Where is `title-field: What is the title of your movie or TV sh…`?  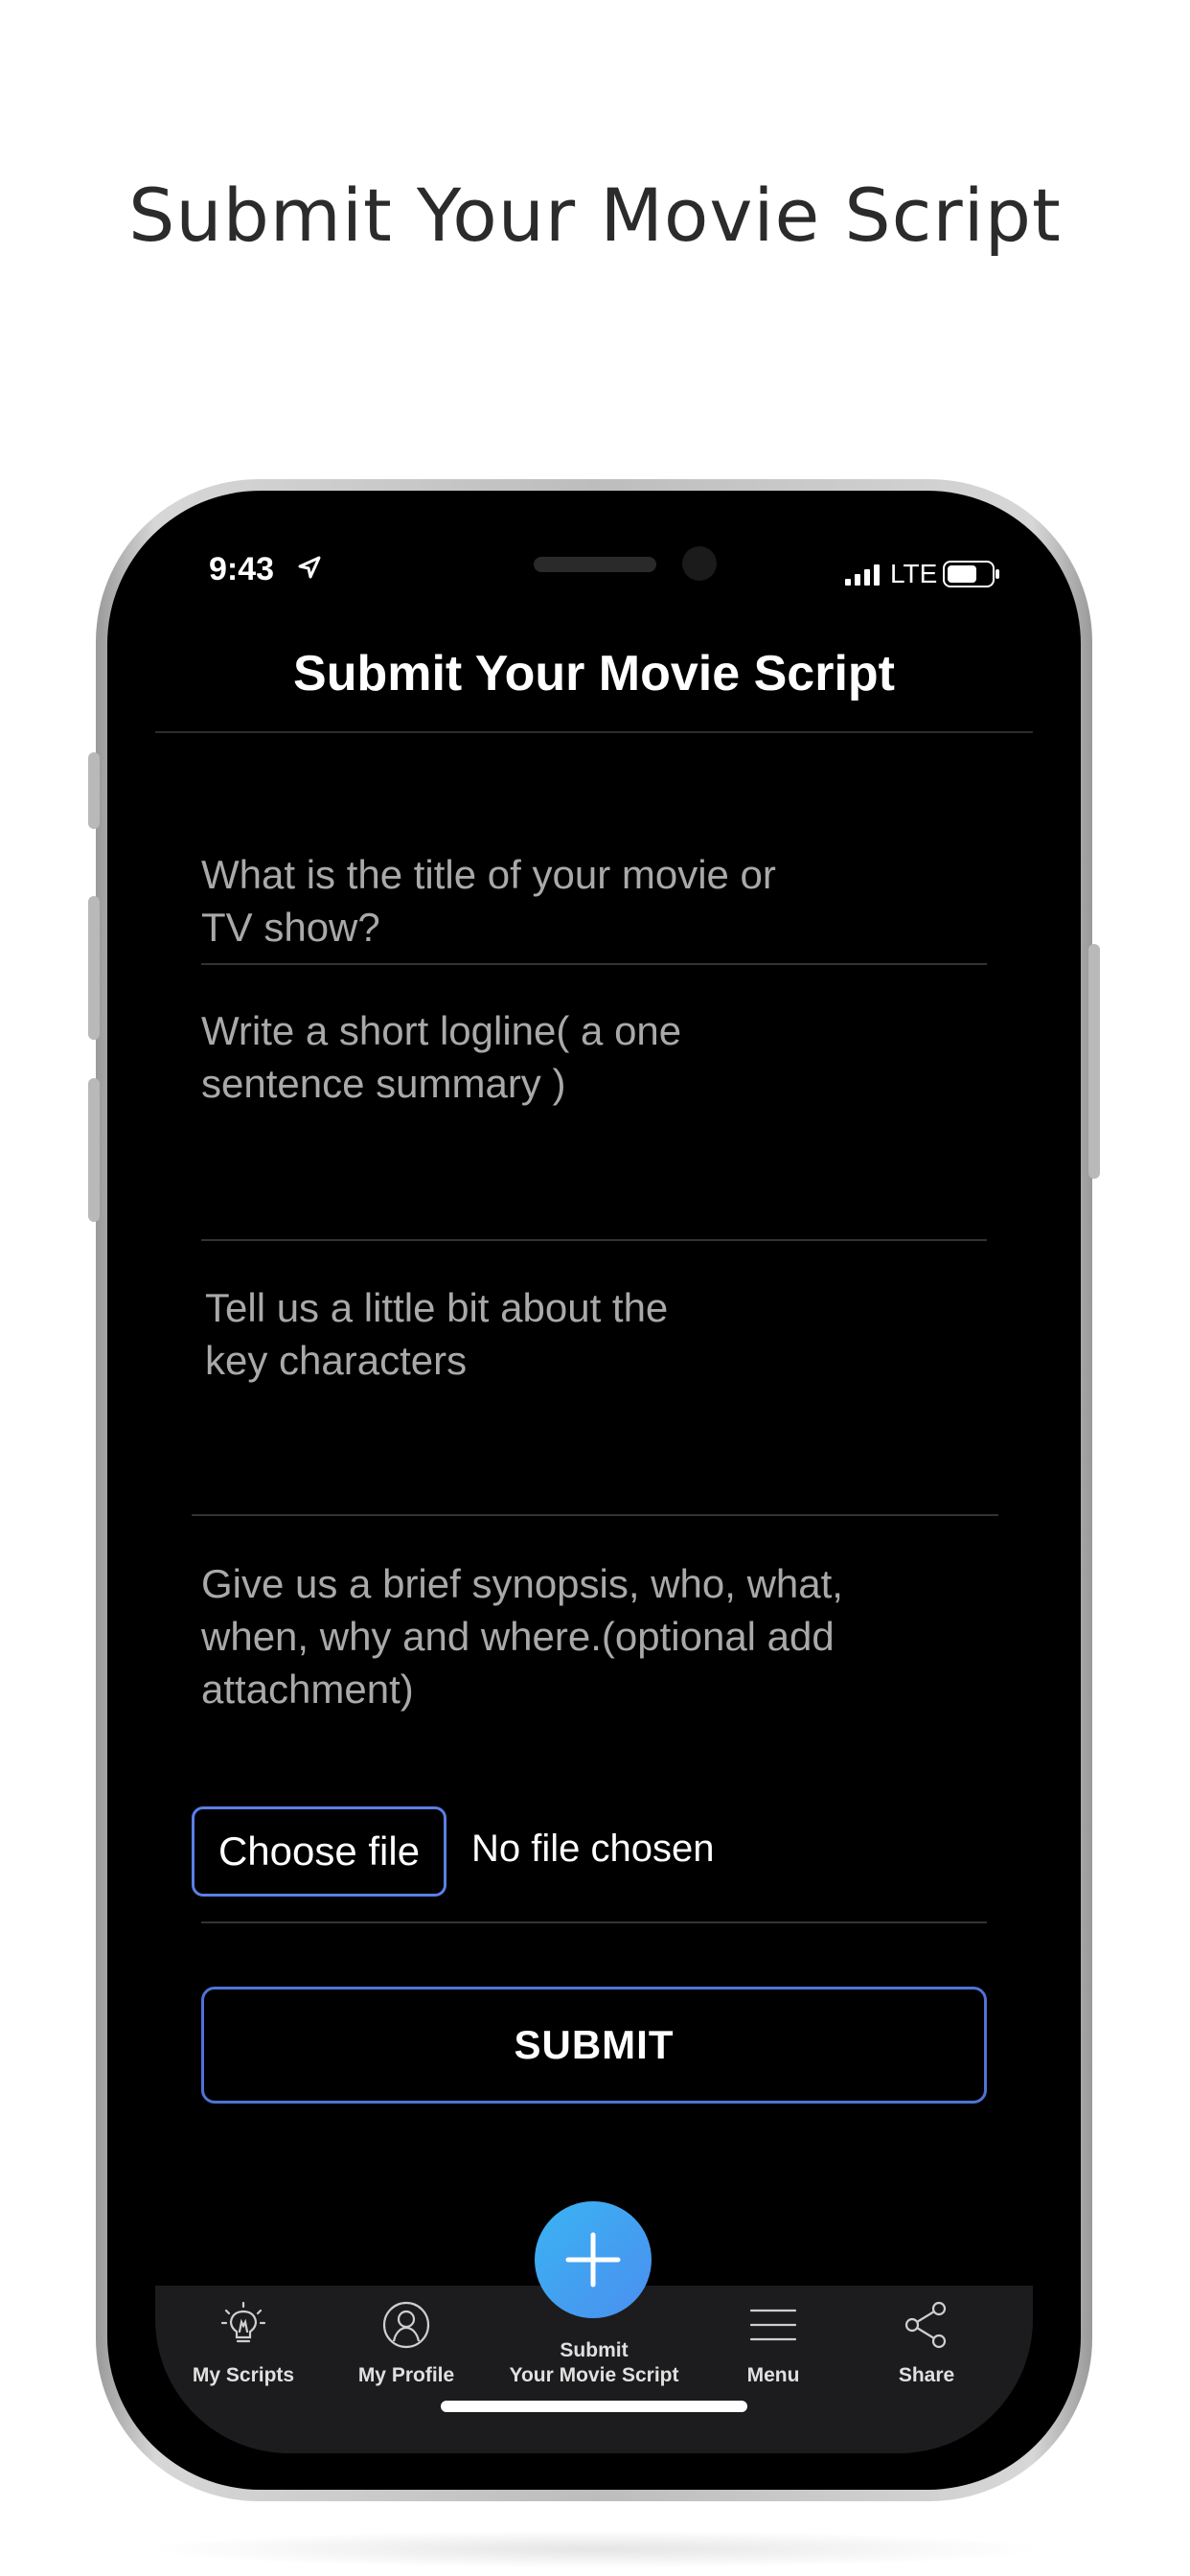 title-field: What is the title of your movie or TV sh… is located at coordinates (579, 901).